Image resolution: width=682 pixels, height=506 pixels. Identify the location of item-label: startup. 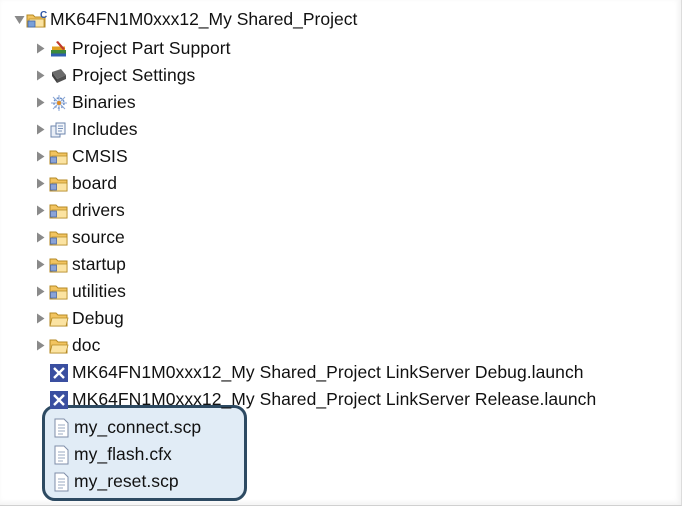
(99, 264).